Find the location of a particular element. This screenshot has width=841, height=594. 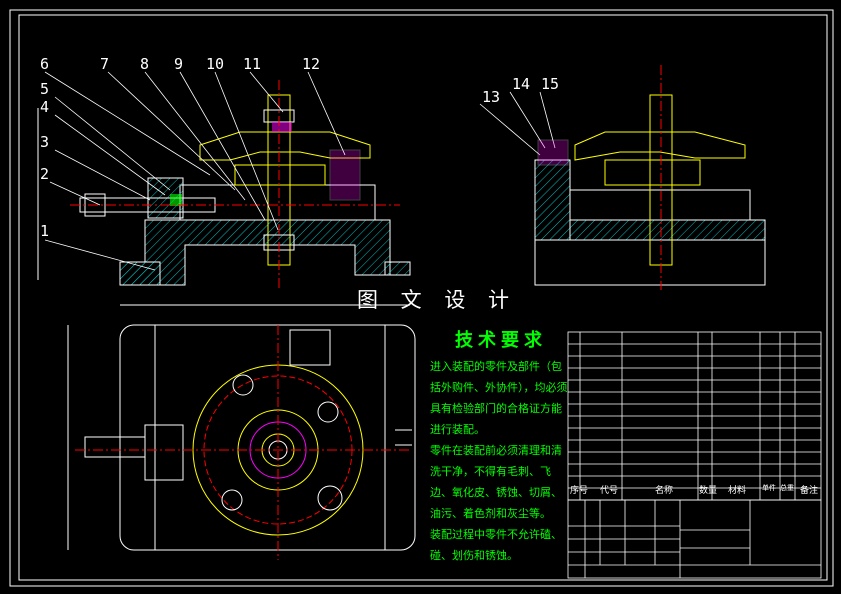

part-label-5: 5 is located at coordinates (45, 89).